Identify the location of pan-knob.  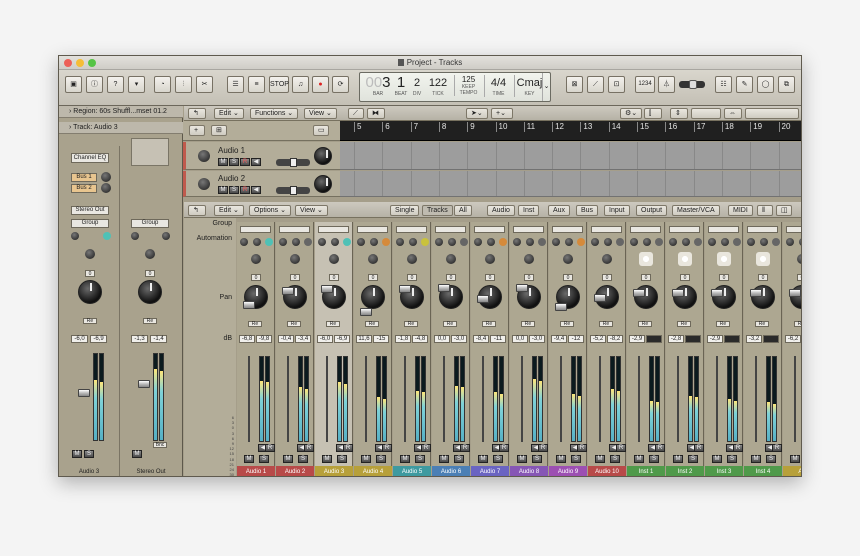
(150, 292).